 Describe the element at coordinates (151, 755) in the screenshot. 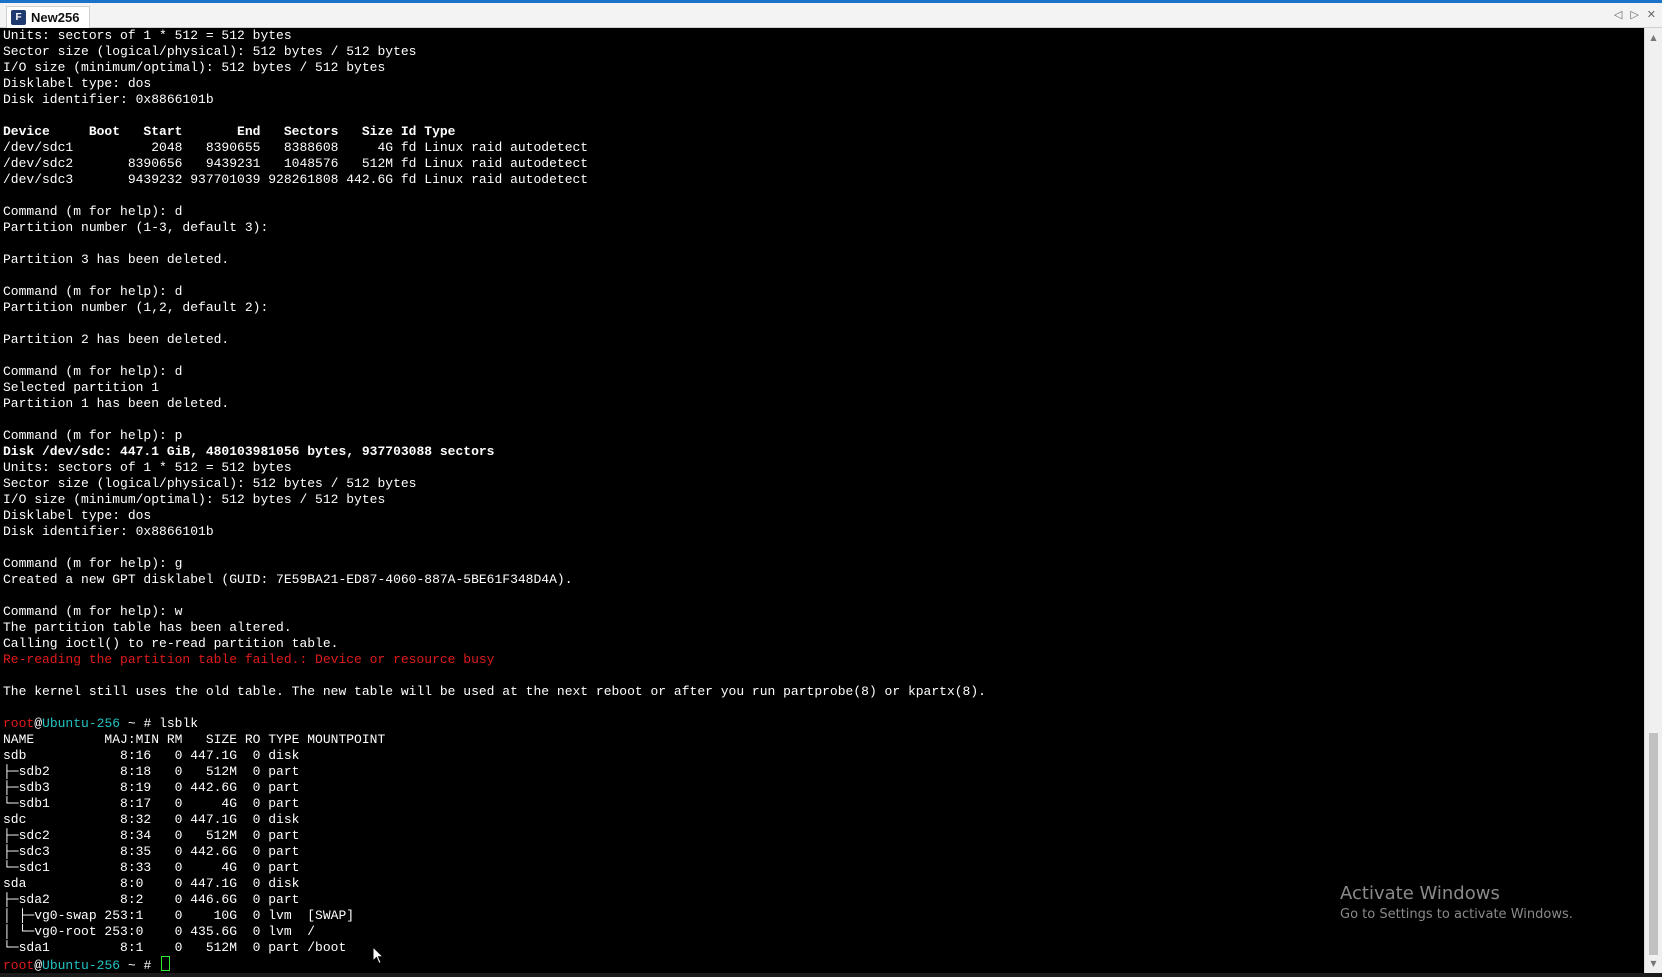

I see `terminal-line: sdb 8:16 0 447.1G 0 disk` at that location.